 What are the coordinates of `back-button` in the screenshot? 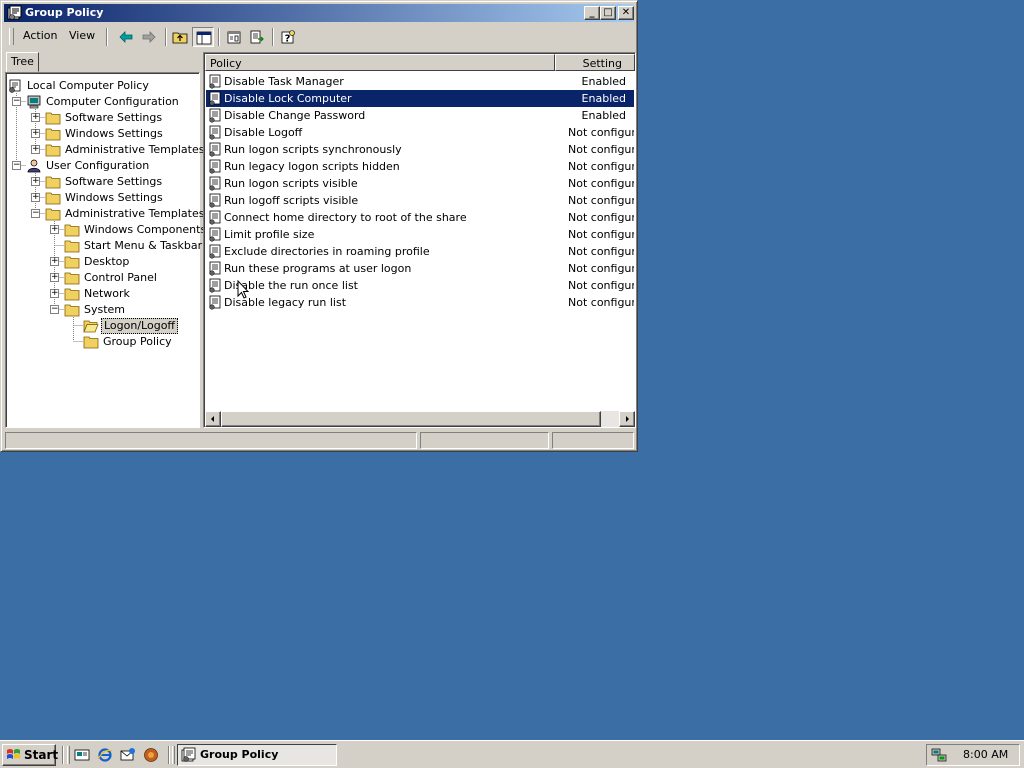 It's located at (126, 37).